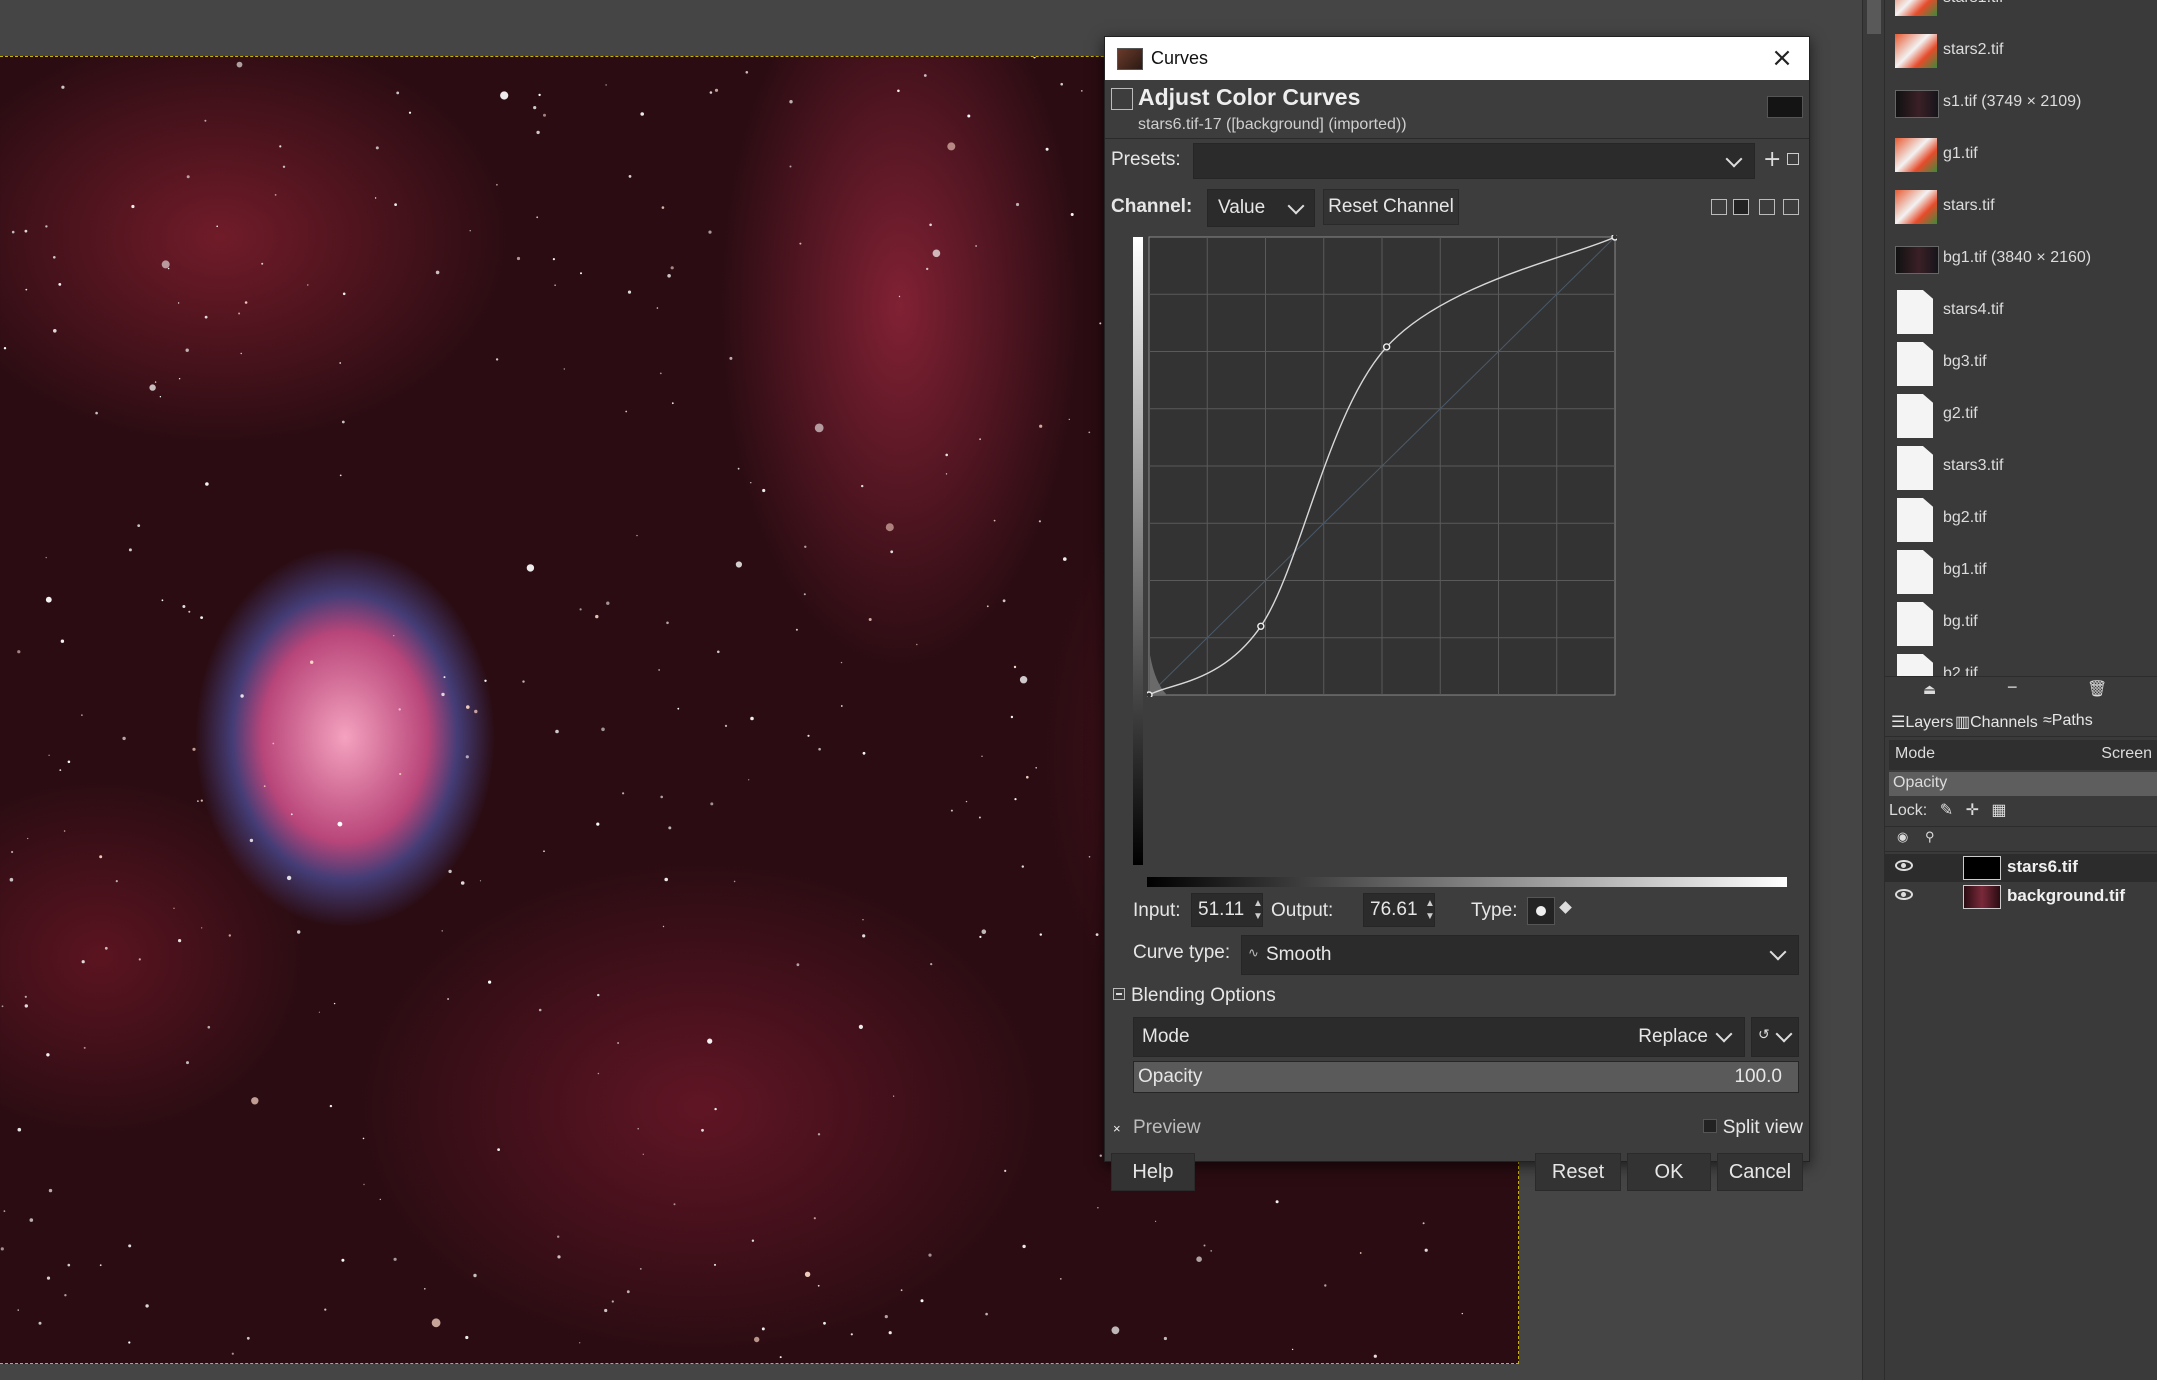 The width and height of the screenshot is (2157, 1380). Describe the element at coordinates (2021, 897) in the screenshot. I see `layer-row: background.tif` at that location.